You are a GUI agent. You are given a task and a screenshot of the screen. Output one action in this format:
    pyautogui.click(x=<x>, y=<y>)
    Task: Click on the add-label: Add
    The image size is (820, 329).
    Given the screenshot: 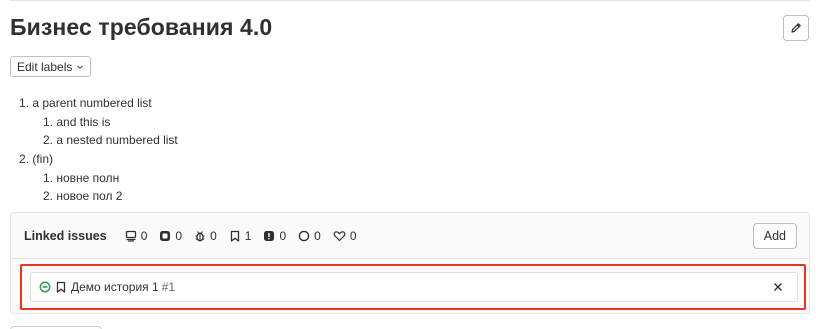 What is the action you would take?
    pyautogui.click(x=774, y=236)
    